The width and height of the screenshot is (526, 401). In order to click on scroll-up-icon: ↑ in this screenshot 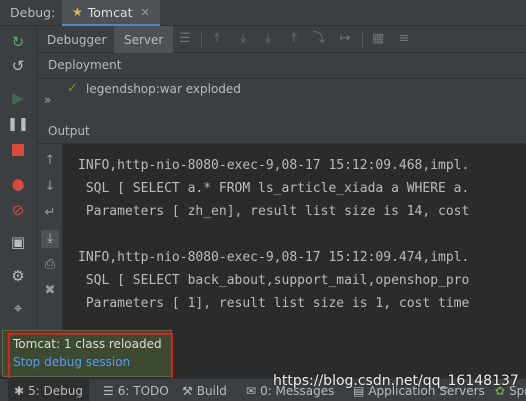, I will do `click(50, 161)`.